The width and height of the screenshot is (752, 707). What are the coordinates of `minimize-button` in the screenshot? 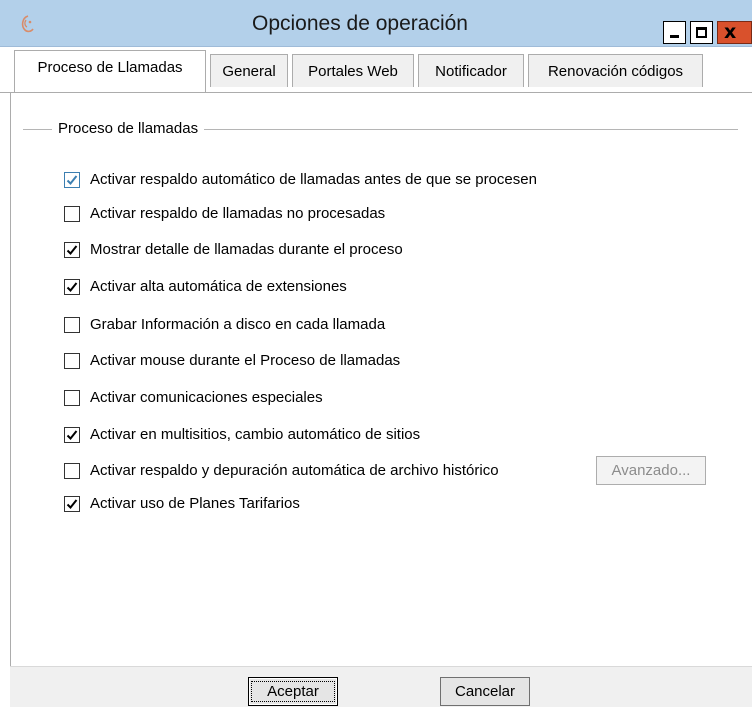 It's located at (674, 32).